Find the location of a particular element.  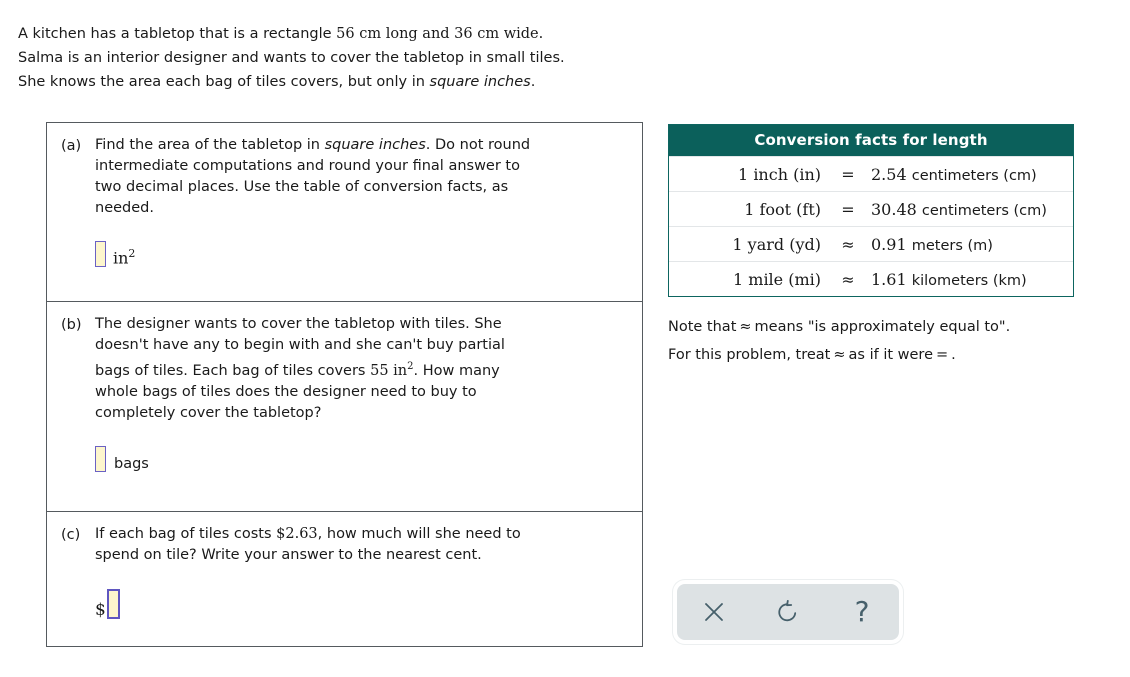

intro-width-value: 36 is located at coordinates (463, 34).